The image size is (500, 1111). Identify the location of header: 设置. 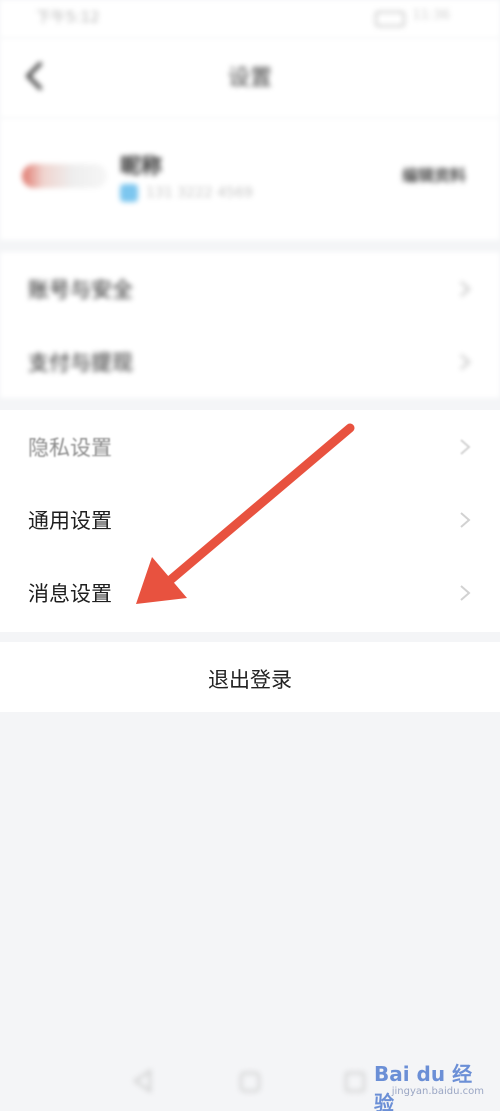
(250, 78).